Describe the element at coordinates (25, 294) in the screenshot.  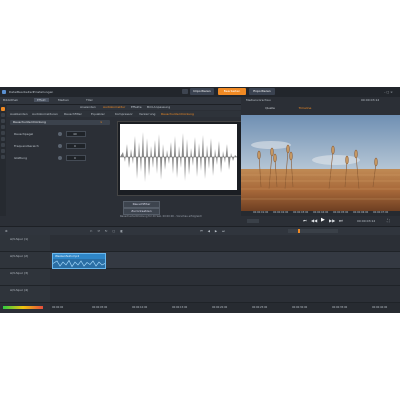
I see `track-header: A/V-Spur (4)` at that location.